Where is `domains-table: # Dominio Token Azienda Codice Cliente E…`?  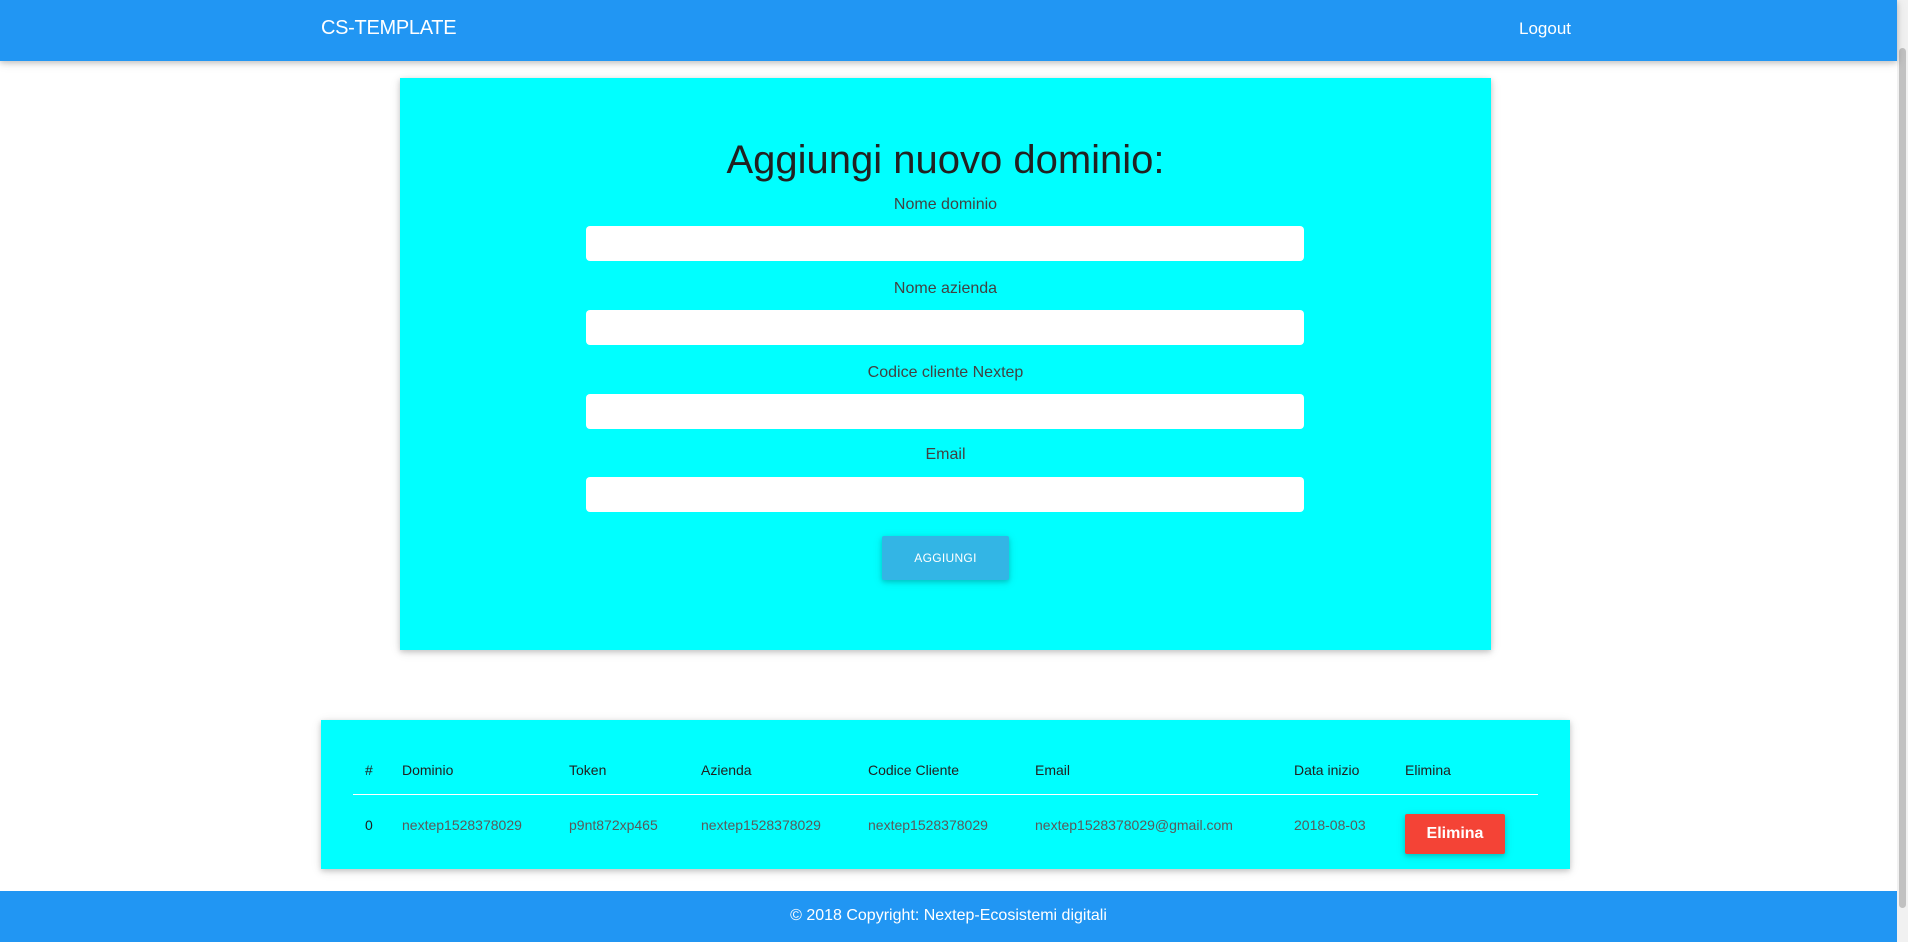 domains-table: # Dominio Token Azienda Codice Cliente E… is located at coordinates (945, 794).